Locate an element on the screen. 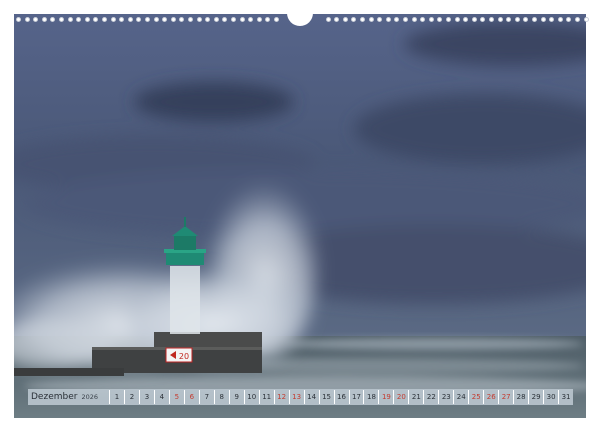 The width and height of the screenshot is (600, 432). pier-sign-text: 20 is located at coordinates (184, 356).